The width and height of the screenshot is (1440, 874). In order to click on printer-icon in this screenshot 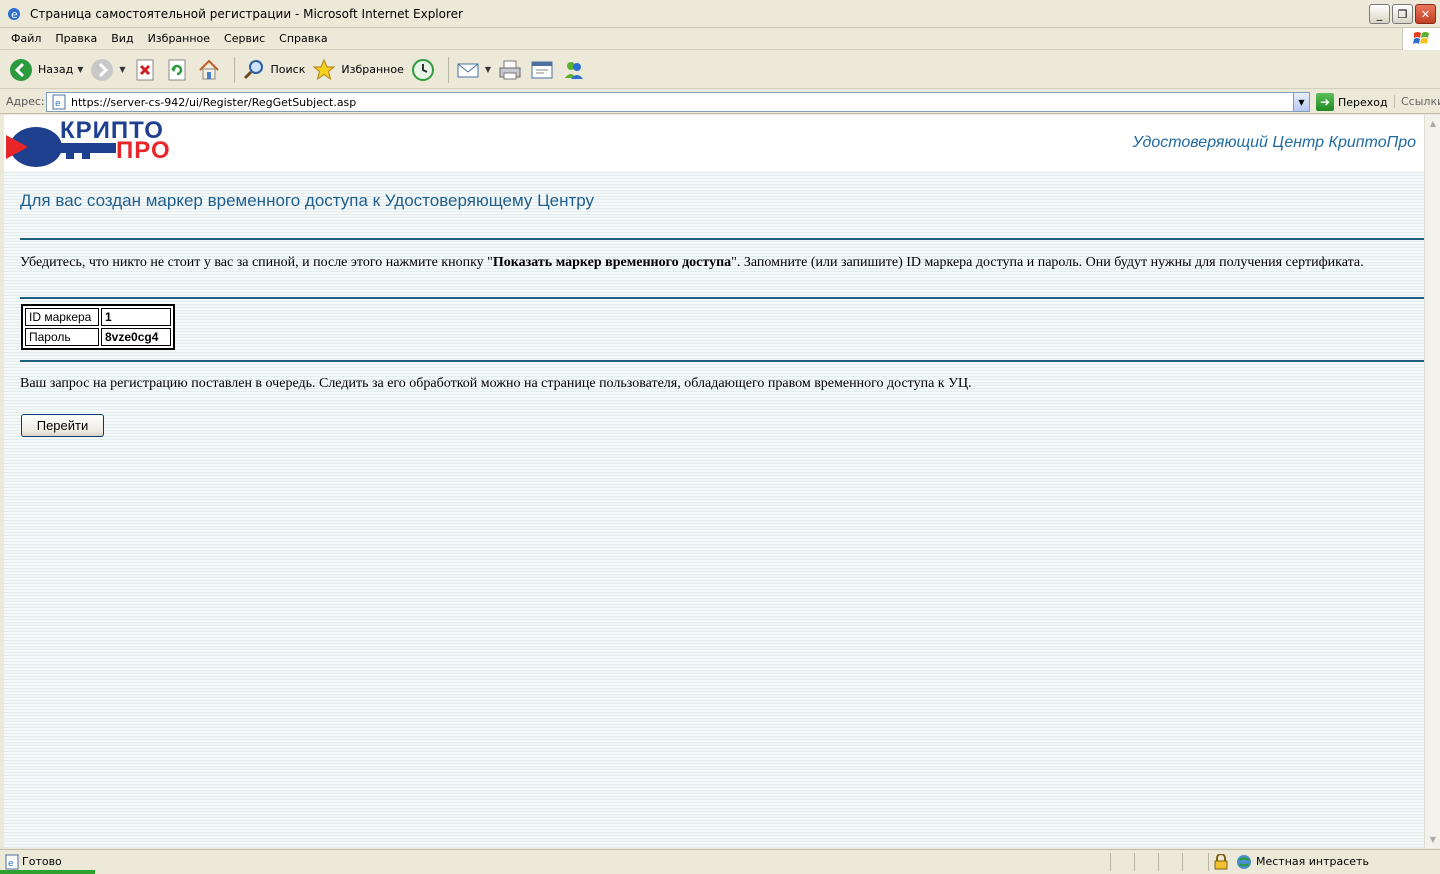, I will do `click(510, 70)`.